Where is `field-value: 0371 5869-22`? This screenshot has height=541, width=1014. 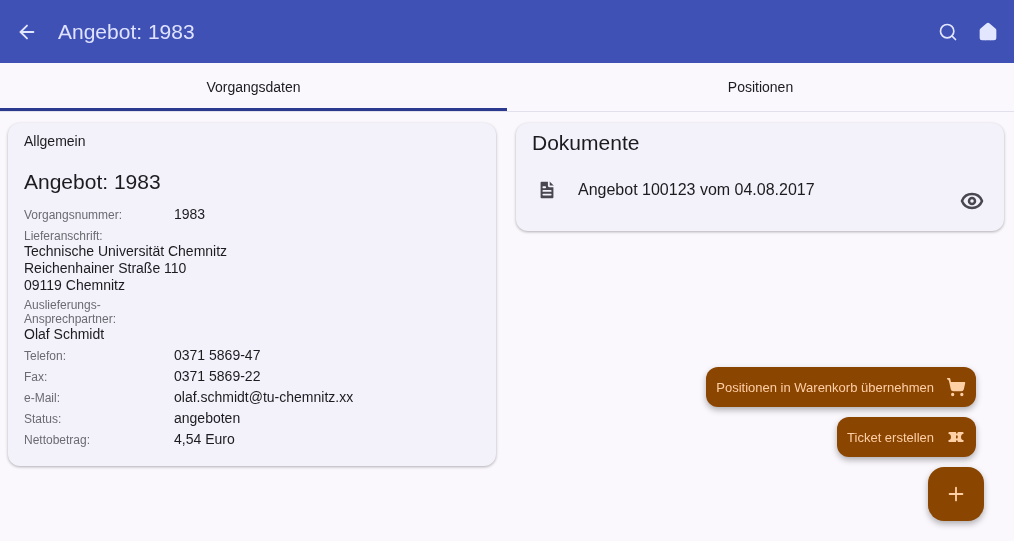 field-value: 0371 5869-22 is located at coordinates (218, 376).